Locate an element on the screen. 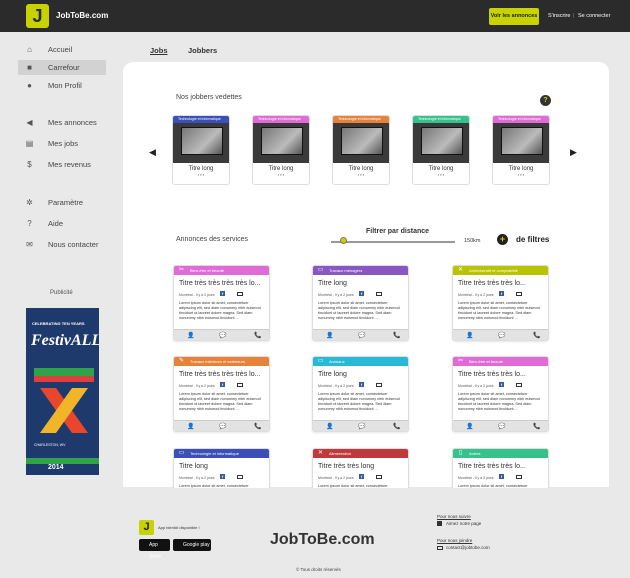 The height and width of the screenshot is (578, 630). app-logo: J is located at coordinates (37, 16).